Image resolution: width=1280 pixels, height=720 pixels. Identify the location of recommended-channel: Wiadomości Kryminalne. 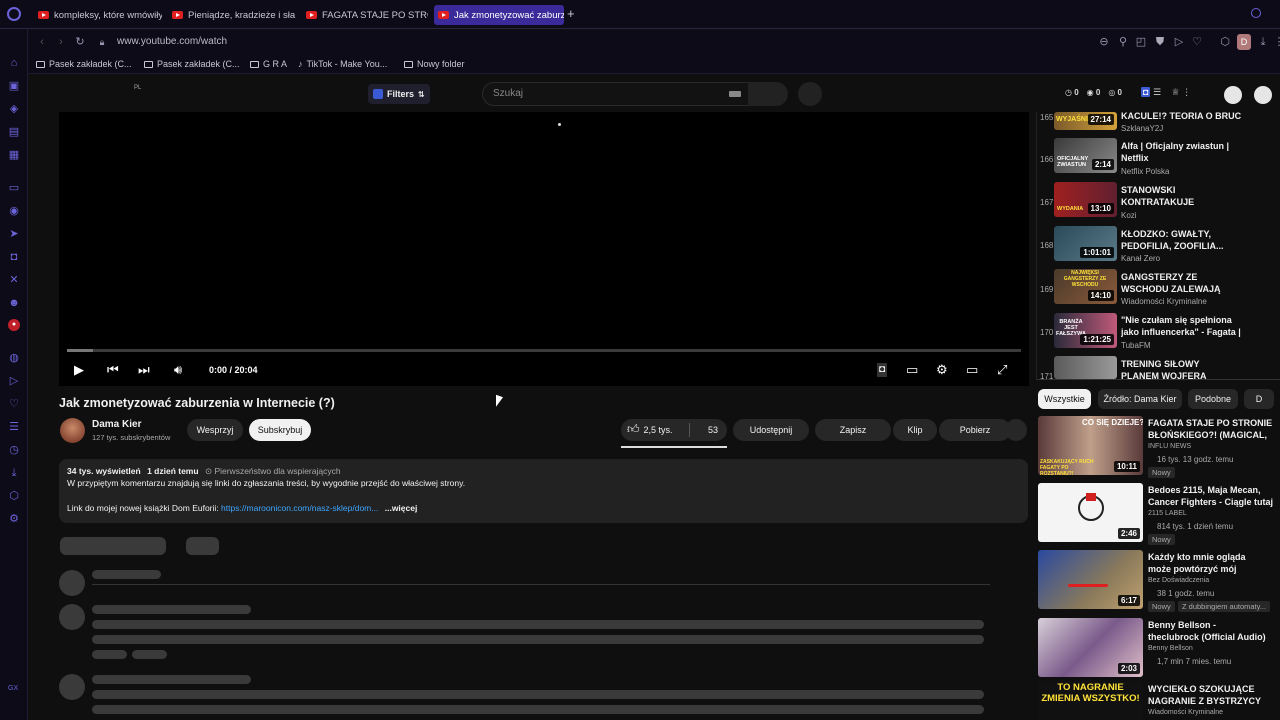
(1185, 712).